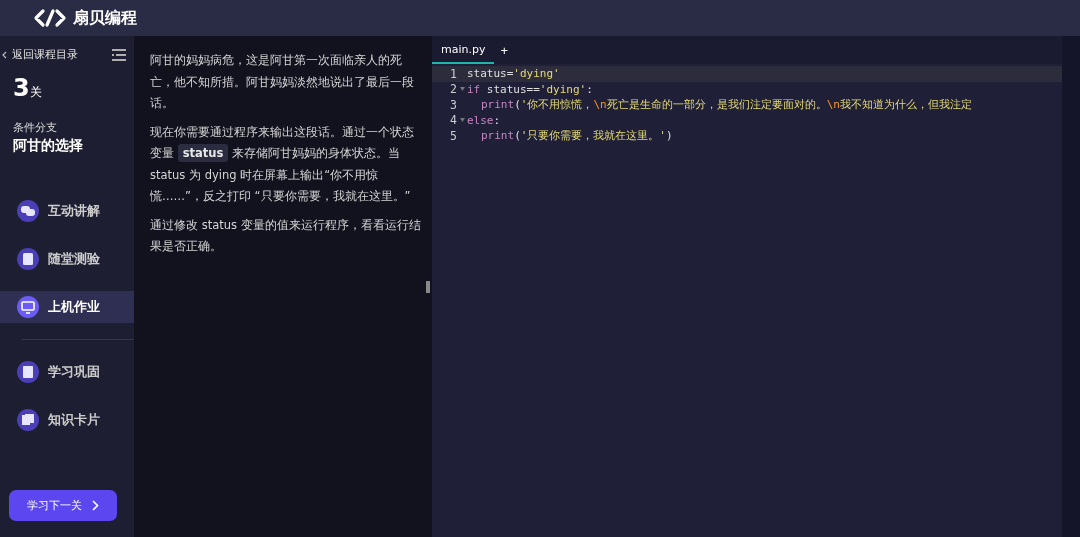  Describe the element at coordinates (67, 372) in the screenshot. I see `nav-item: 学习巩固` at that location.